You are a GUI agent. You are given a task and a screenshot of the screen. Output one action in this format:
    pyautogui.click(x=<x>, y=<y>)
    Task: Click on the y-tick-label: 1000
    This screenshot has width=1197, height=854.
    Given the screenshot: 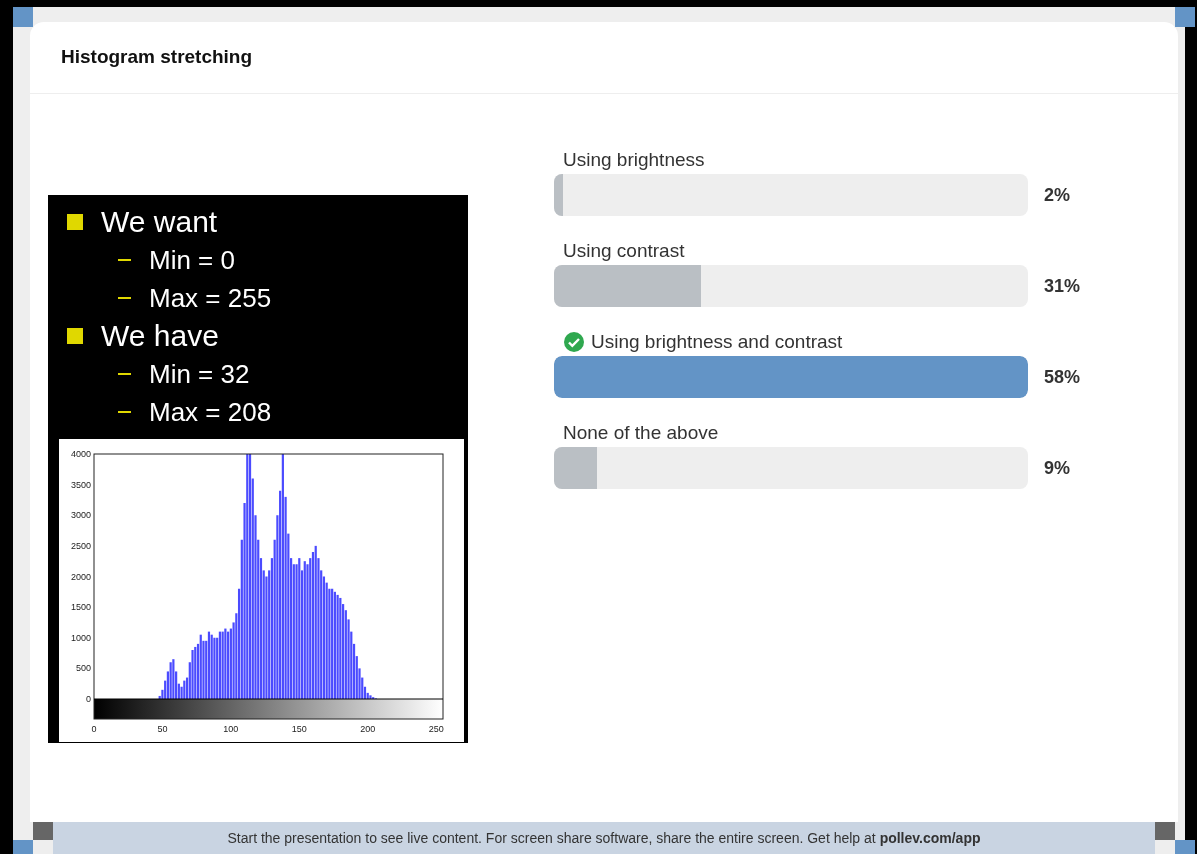 What is the action you would take?
    pyautogui.click(x=80, y=637)
    